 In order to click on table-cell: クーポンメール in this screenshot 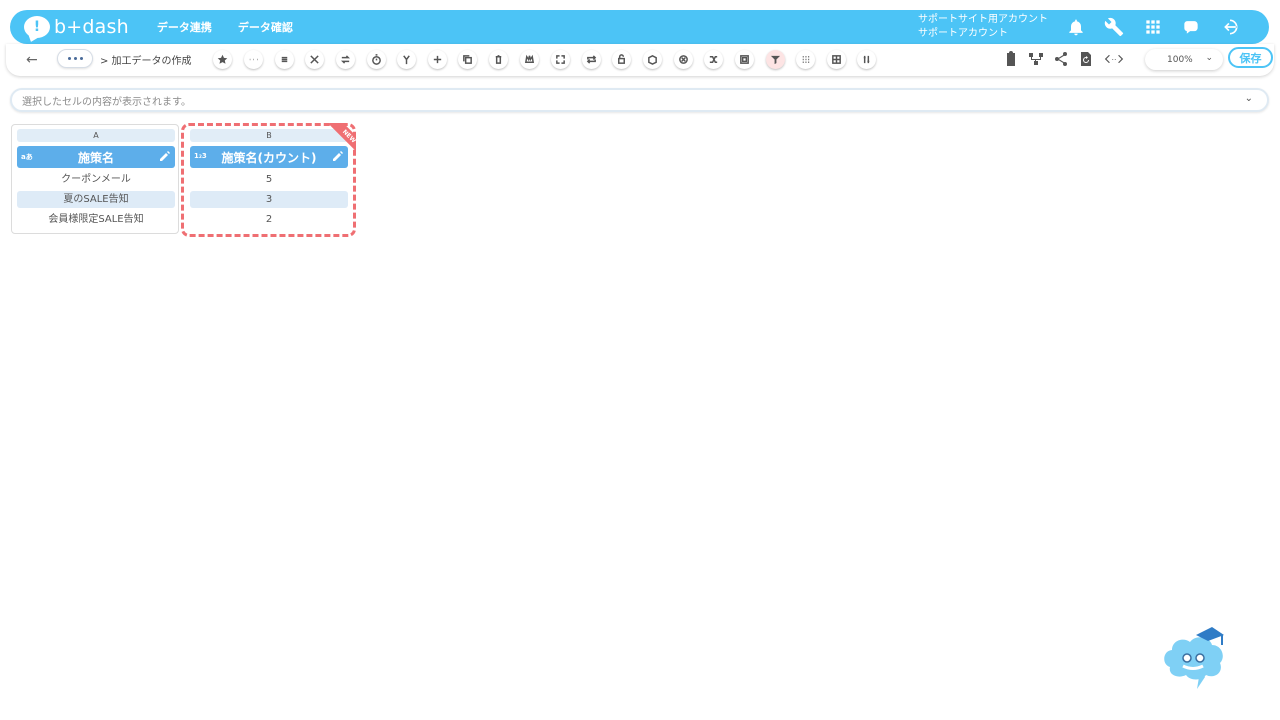, I will do `click(96, 179)`.